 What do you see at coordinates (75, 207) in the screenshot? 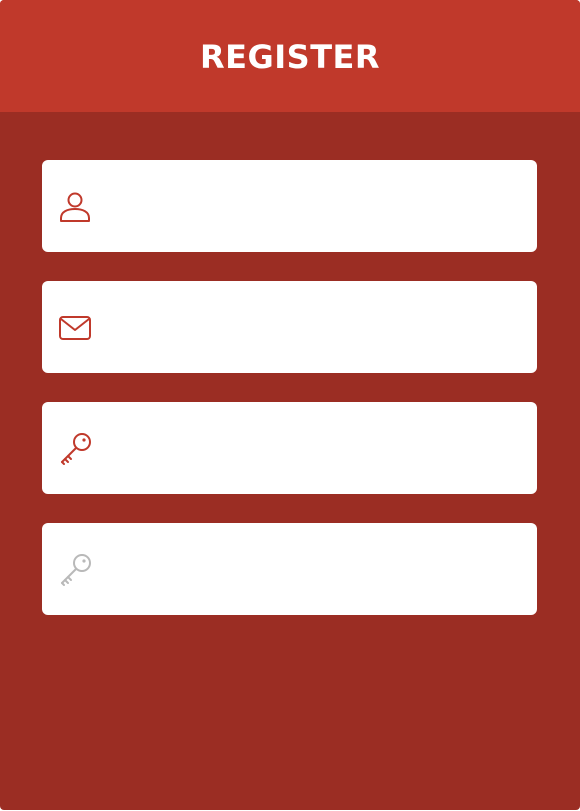
I see `user-icon` at bounding box center [75, 207].